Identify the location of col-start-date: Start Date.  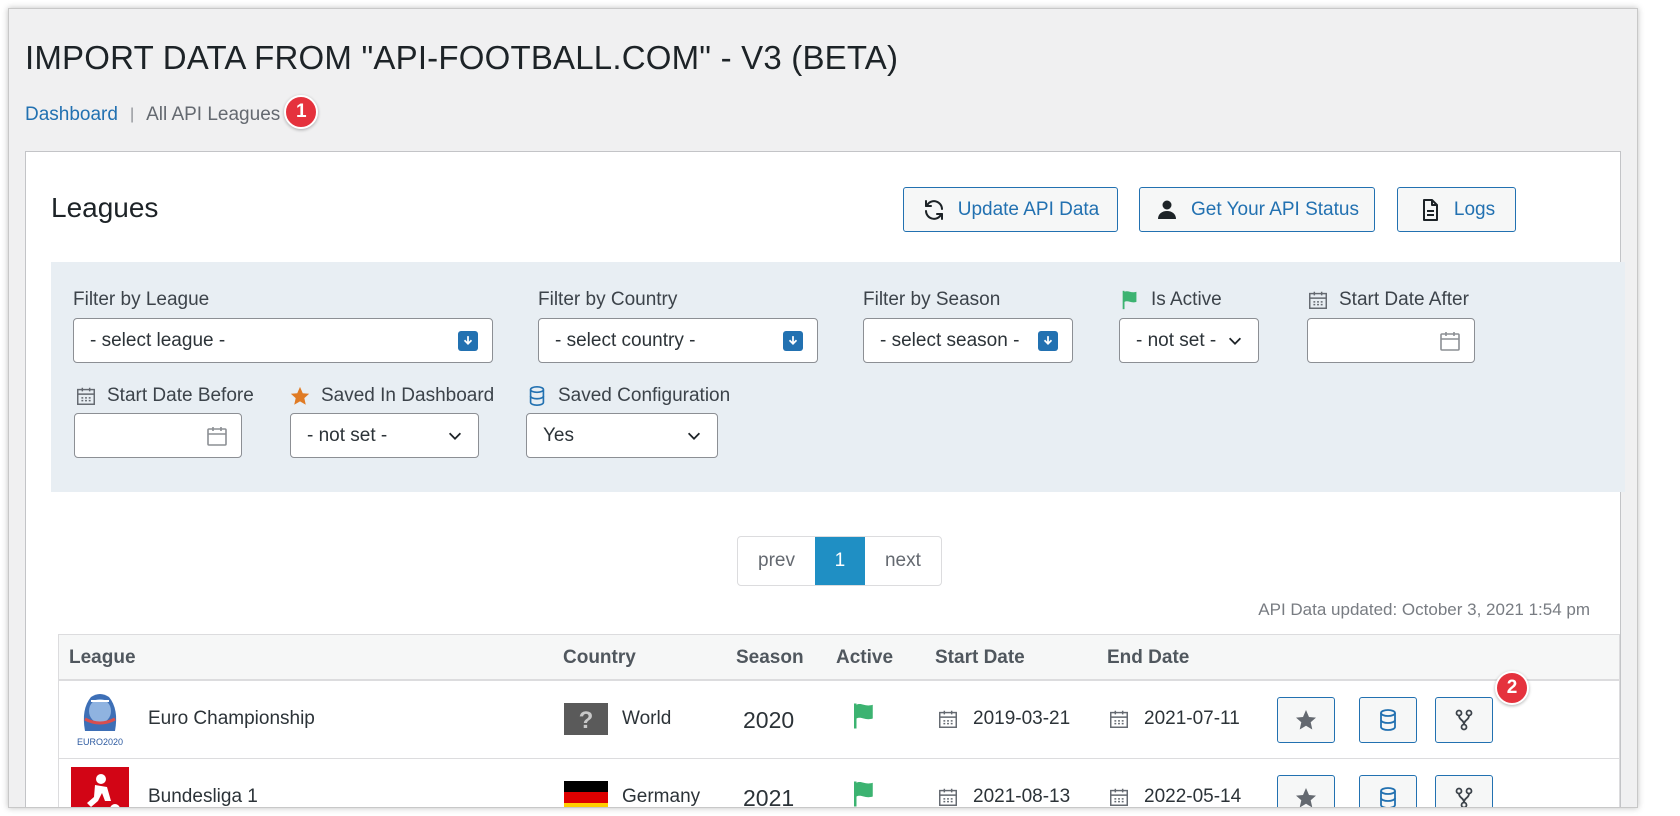
(980, 657).